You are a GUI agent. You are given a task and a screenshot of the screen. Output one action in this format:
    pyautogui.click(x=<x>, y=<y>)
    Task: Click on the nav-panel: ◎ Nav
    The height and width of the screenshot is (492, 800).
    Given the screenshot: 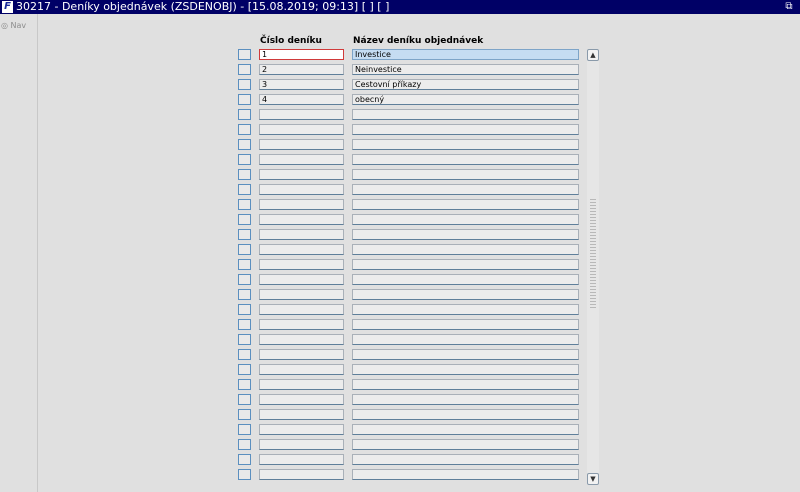 What is the action you would take?
    pyautogui.click(x=19, y=253)
    